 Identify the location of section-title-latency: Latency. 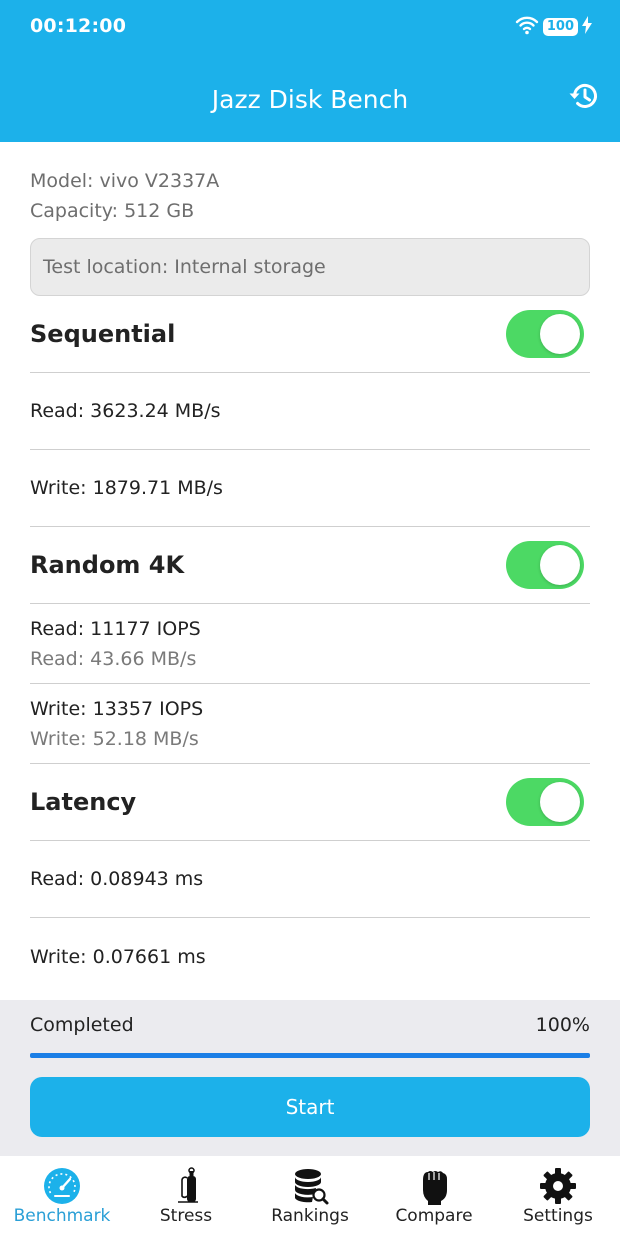
(83, 802).